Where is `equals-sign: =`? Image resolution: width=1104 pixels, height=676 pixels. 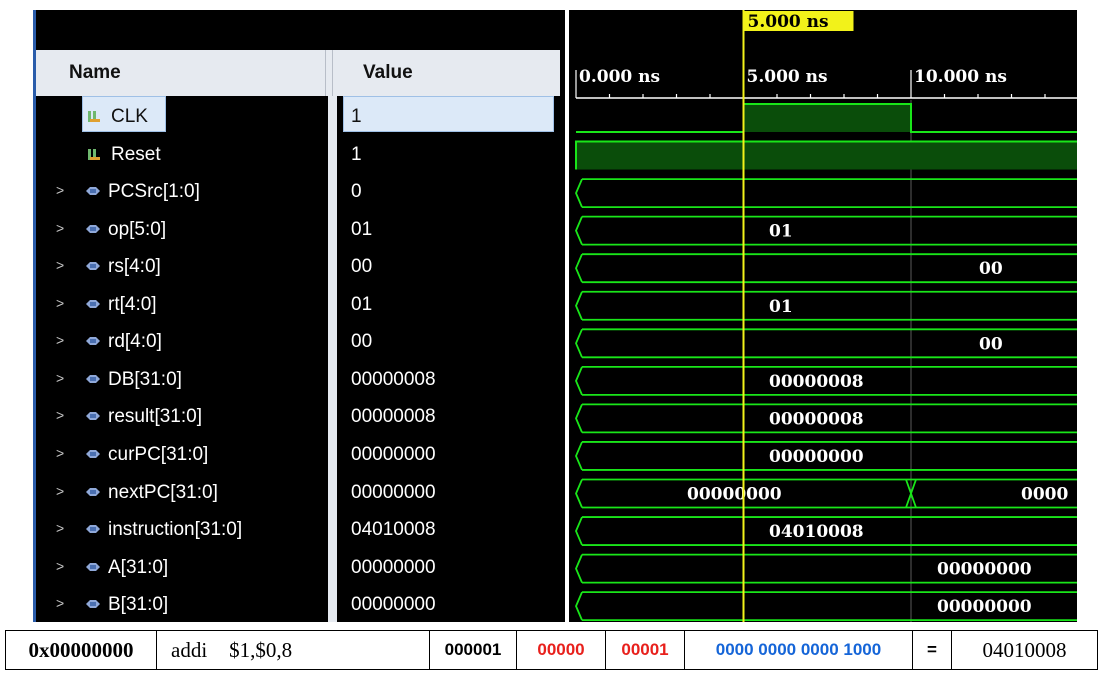 equals-sign: = is located at coordinates (932, 650).